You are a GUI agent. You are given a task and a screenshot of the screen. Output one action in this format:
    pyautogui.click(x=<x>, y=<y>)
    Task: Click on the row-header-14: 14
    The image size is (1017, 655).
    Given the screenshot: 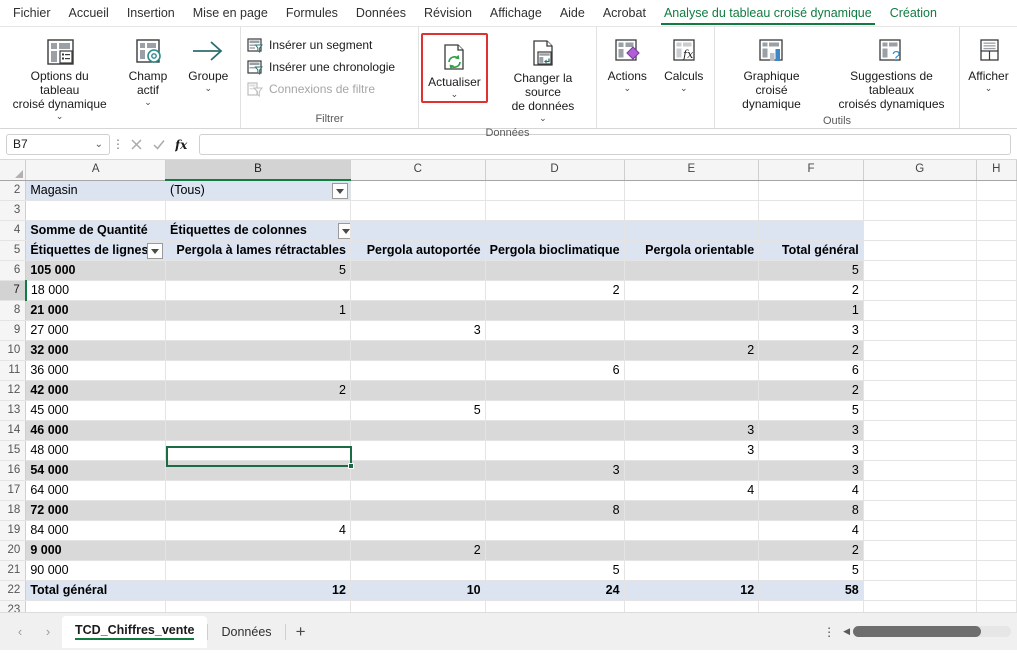 What is the action you would take?
    pyautogui.click(x=13, y=430)
    